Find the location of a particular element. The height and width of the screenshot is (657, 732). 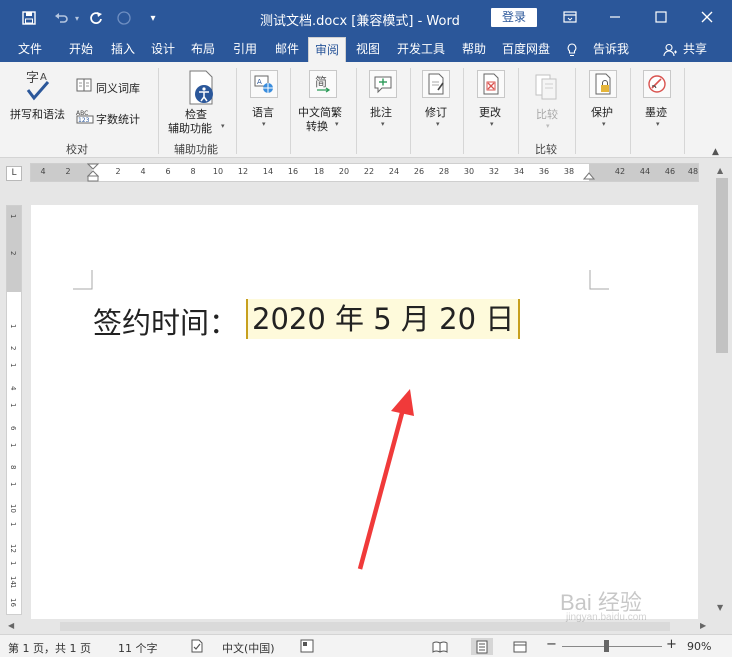

ink-icon is located at coordinates (657, 84).